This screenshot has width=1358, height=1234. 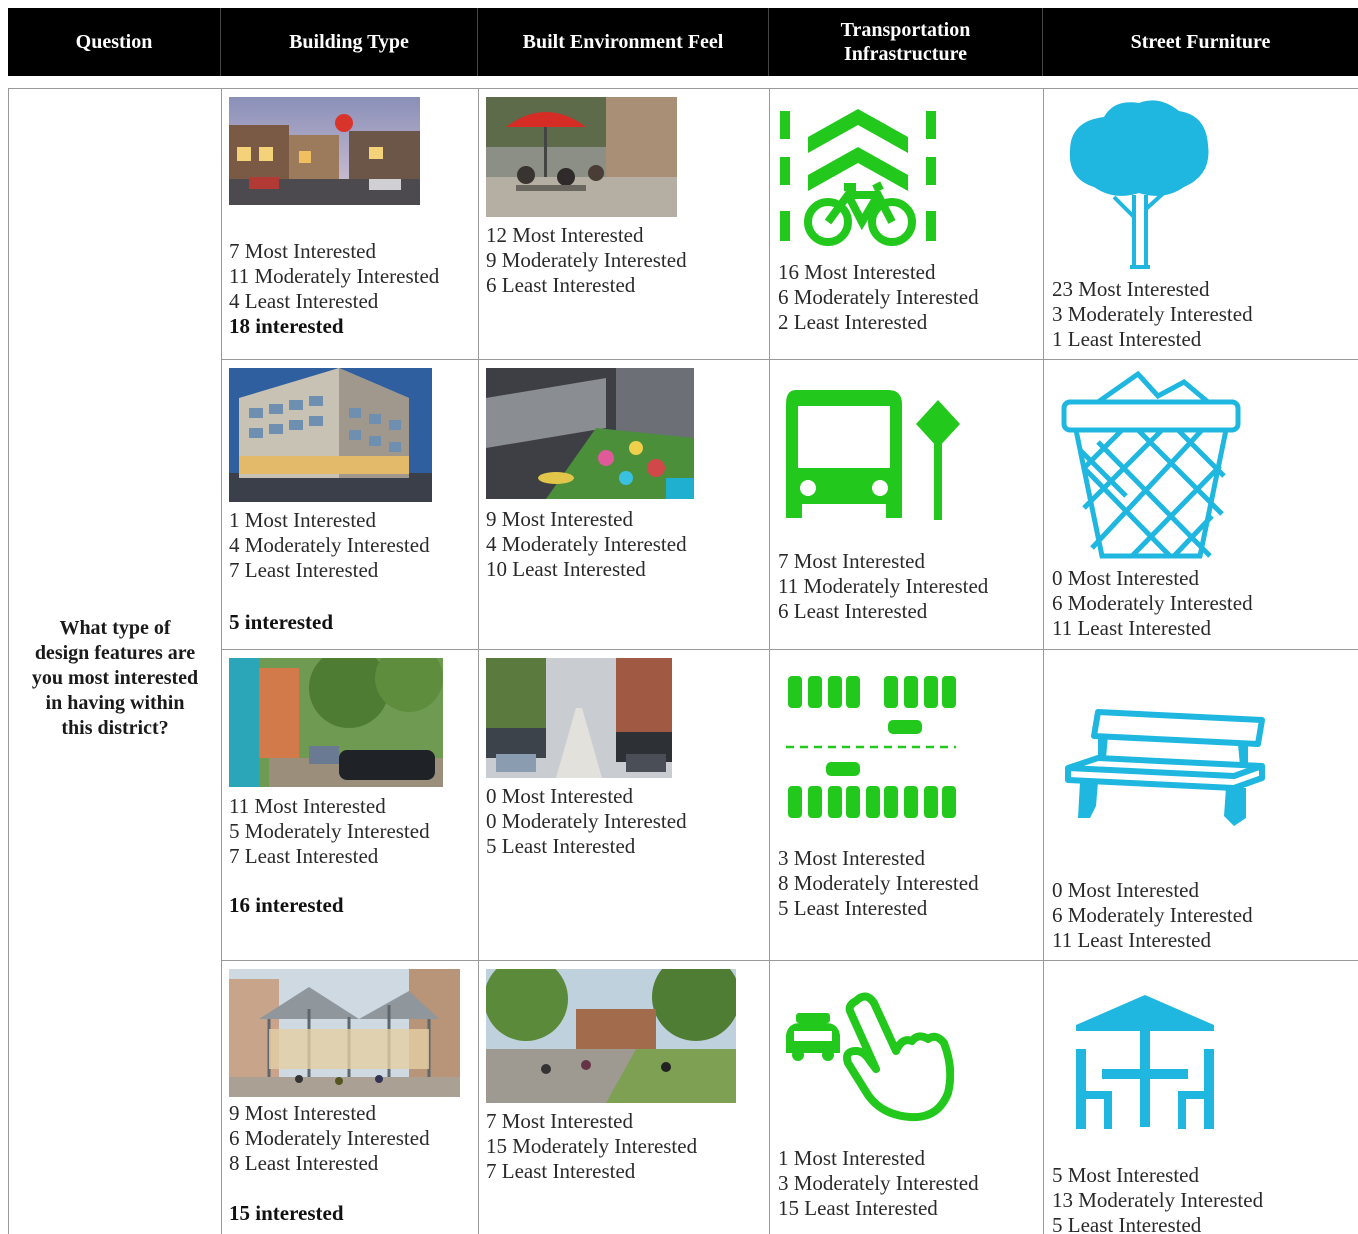 What do you see at coordinates (905, 30) in the screenshot?
I see `header-transportation-line1: Transportation` at bounding box center [905, 30].